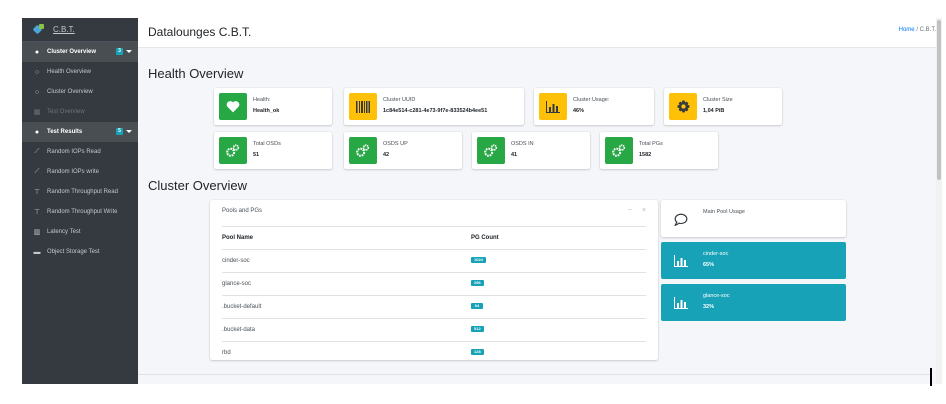 The height and width of the screenshot is (404, 946). What do you see at coordinates (927, 30) in the screenshot?
I see `breadcrumb-current: C.B.T.` at bounding box center [927, 30].